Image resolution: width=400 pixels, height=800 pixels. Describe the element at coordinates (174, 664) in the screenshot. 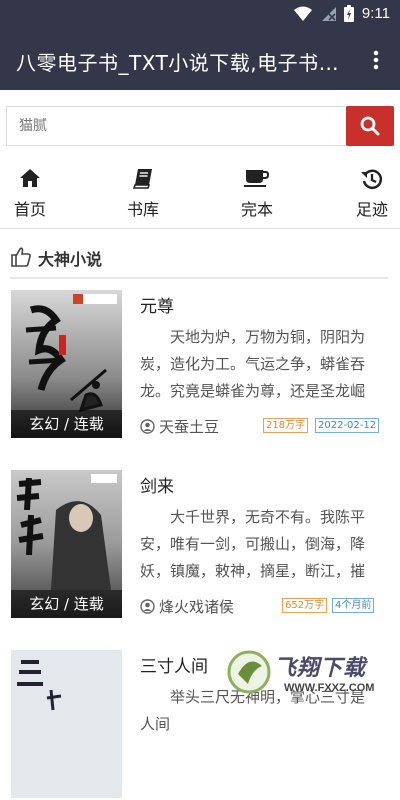

I see `book-title: 三寸人间` at that location.